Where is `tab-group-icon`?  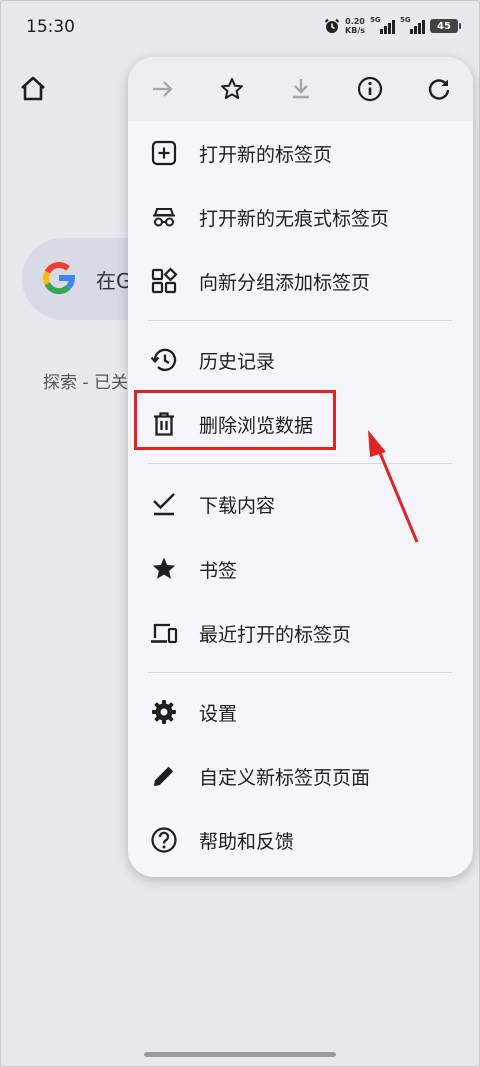
tab-group-icon is located at coordinates (164, 280).